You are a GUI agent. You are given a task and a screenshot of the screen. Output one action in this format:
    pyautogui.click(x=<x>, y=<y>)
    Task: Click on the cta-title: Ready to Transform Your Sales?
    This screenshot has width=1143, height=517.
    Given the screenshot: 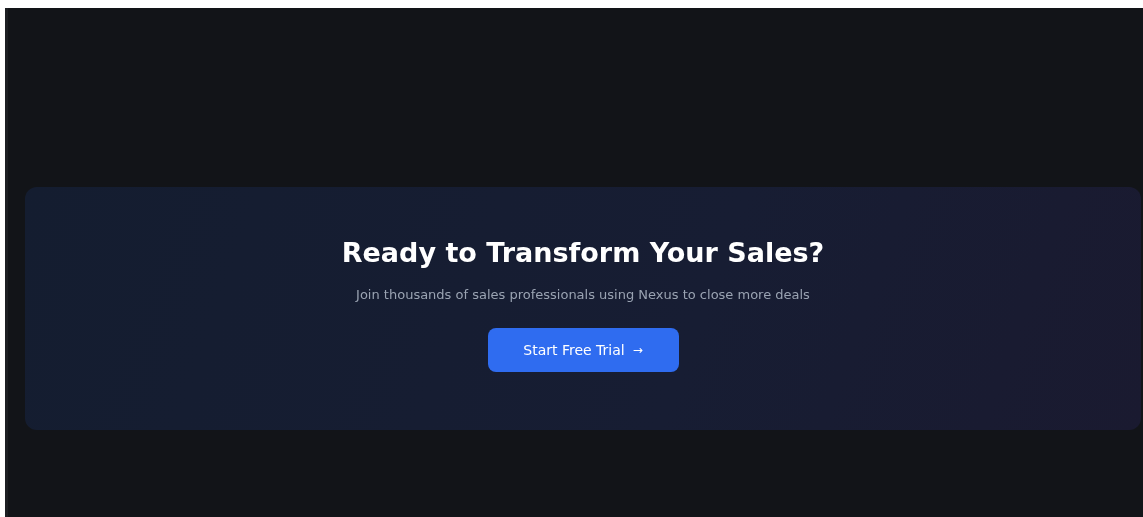 What is the action you would take?
    pyautogui.click(x=583, y=253)
    